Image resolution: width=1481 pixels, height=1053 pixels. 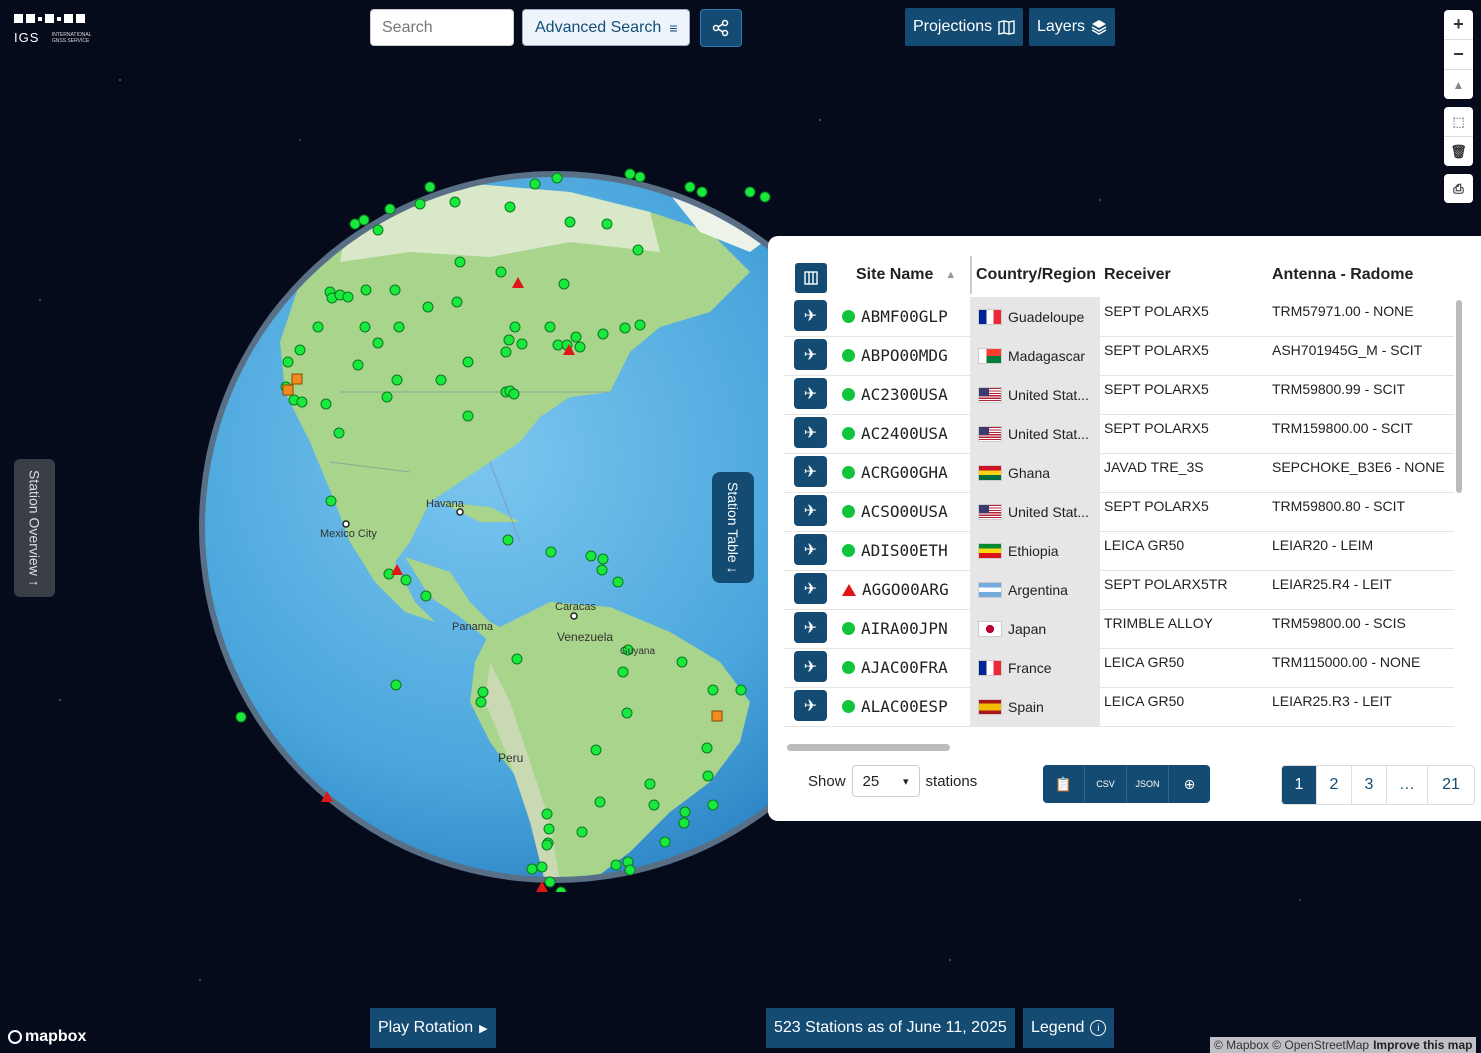 What do you see at coordinates (1459, 396) in the screenshot?
I see `vertical-scrollbar` at bounding box center [1459, 396].